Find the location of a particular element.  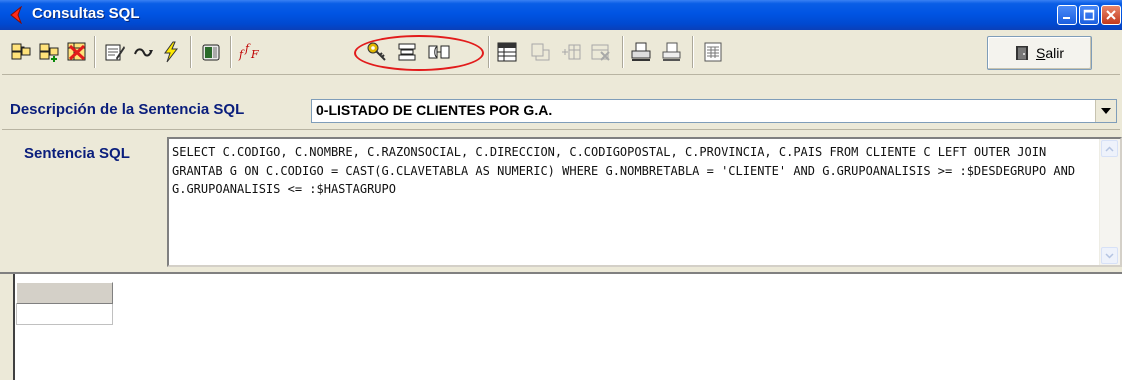

grid-icon is located at coordinates (507, 52).